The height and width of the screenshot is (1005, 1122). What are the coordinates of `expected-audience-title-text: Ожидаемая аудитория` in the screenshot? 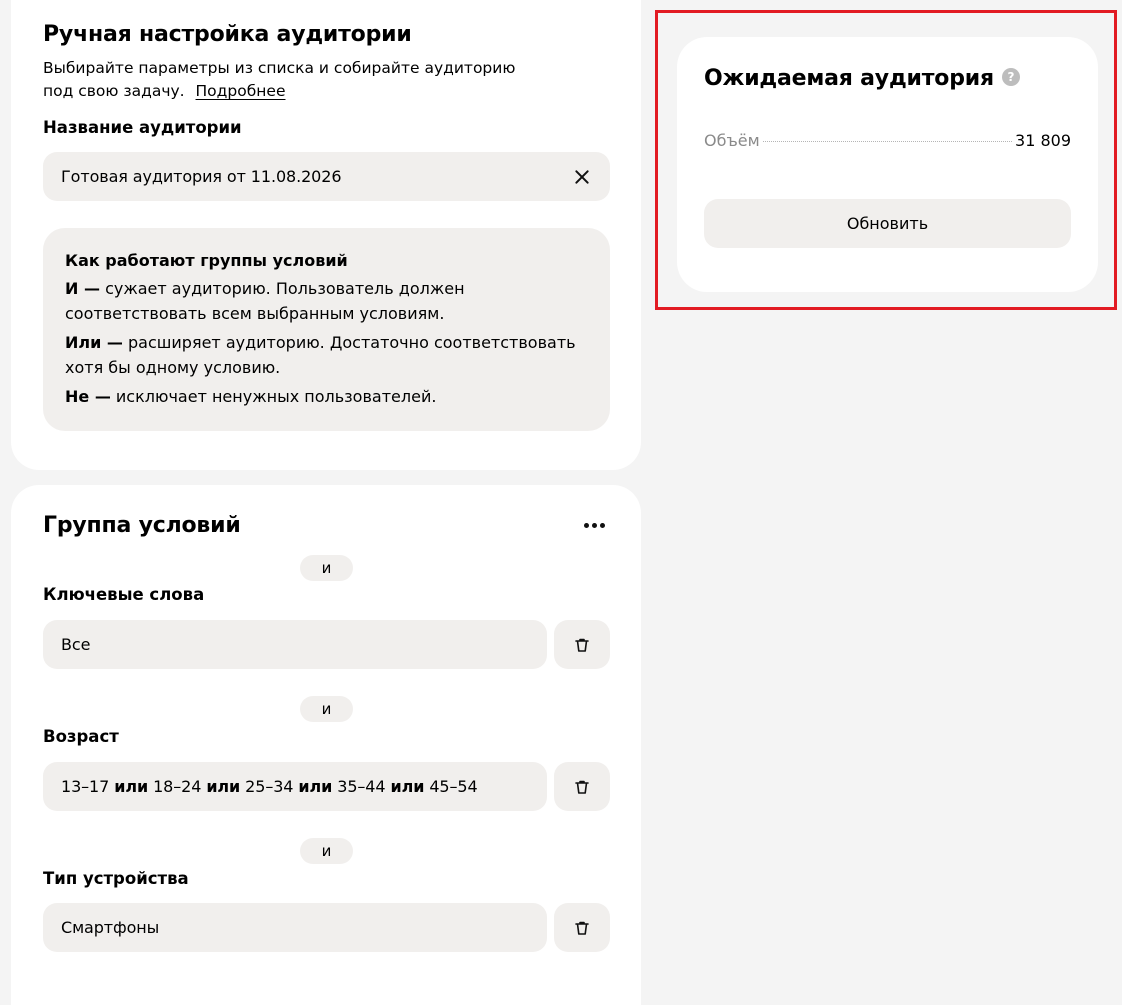 It's located at (849, 78).